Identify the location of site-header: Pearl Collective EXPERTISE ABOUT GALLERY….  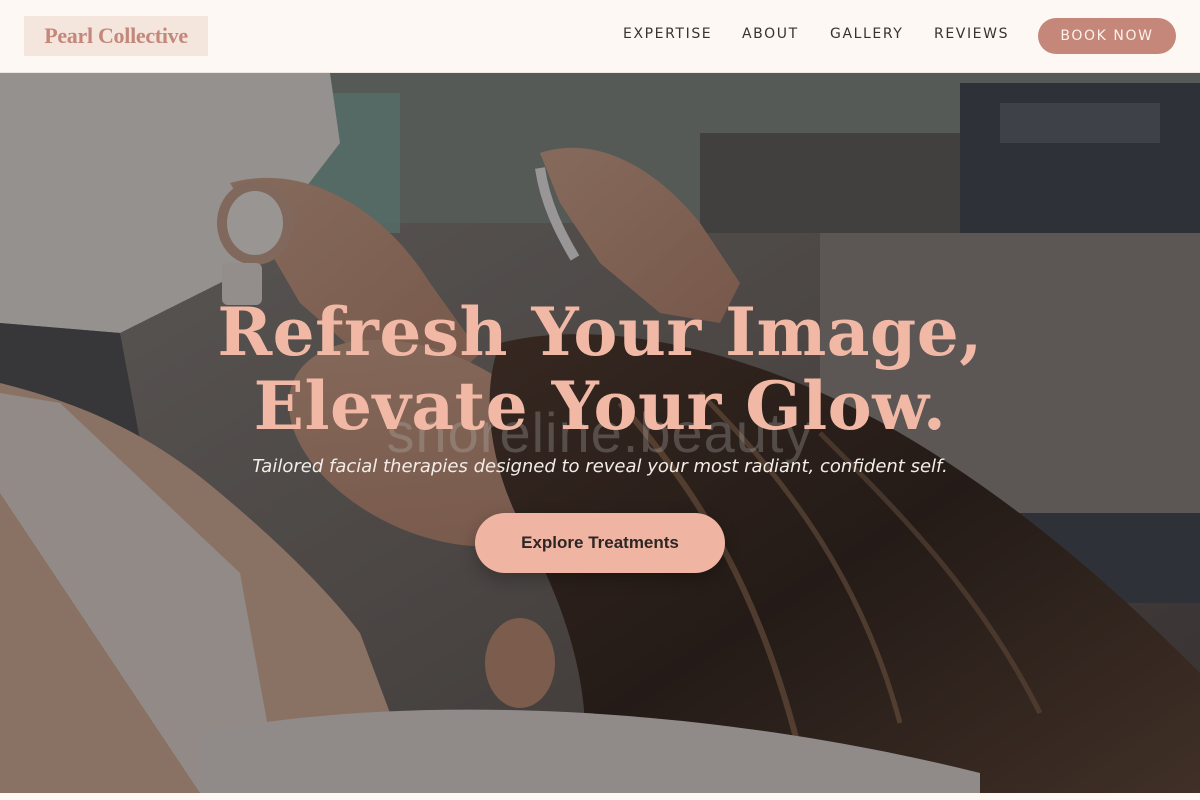
(600, 36).